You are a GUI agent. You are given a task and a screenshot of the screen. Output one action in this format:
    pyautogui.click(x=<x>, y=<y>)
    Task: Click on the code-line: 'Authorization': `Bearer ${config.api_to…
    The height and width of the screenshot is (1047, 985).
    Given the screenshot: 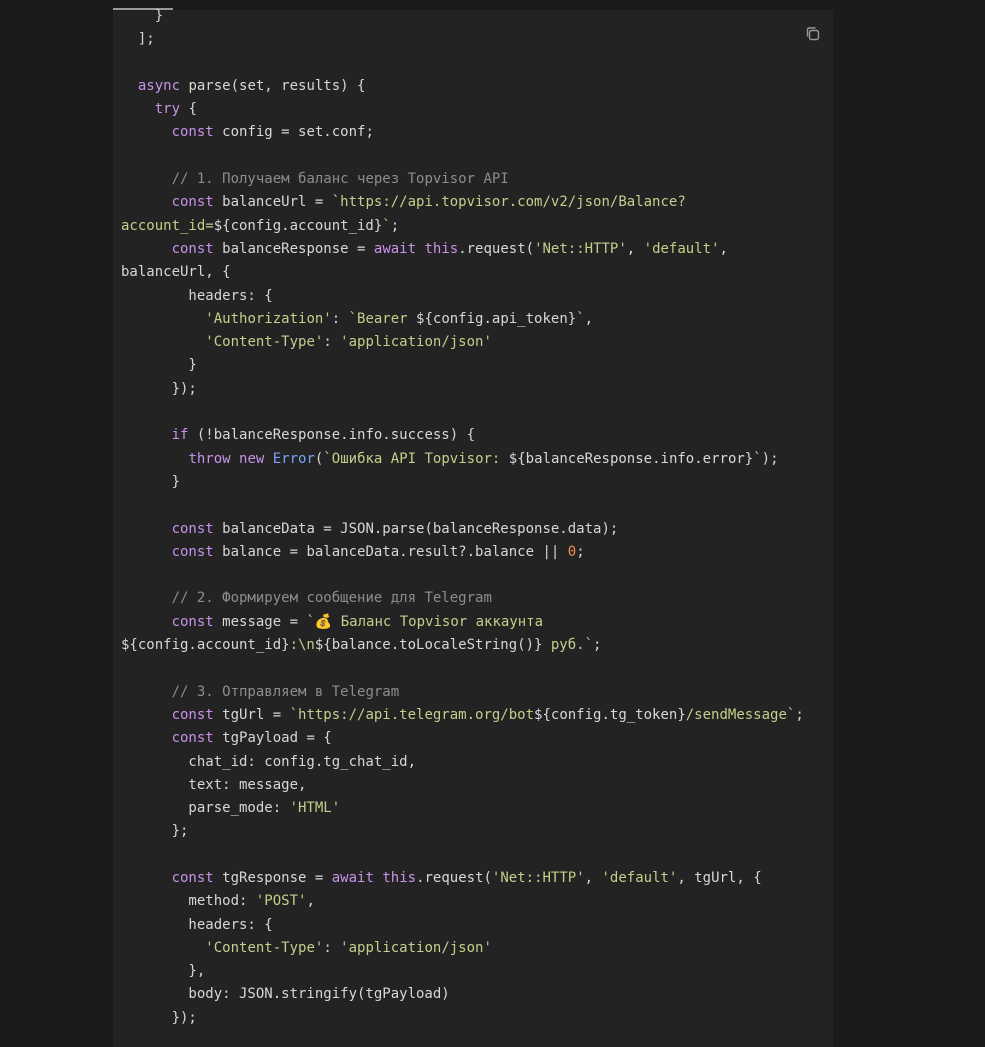 What is the action you would take?
    pyautogui.click(x=471, y=319)
    